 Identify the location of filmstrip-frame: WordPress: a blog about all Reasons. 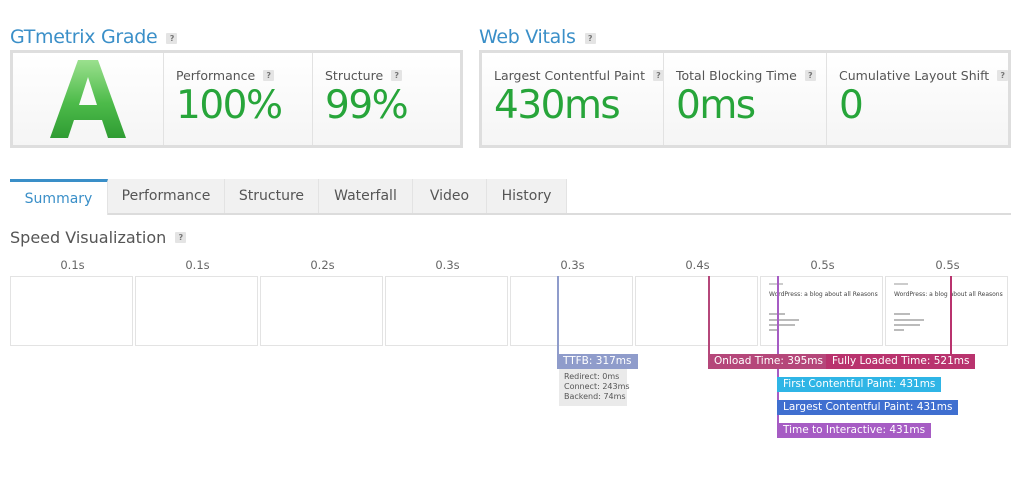
(946, 311).